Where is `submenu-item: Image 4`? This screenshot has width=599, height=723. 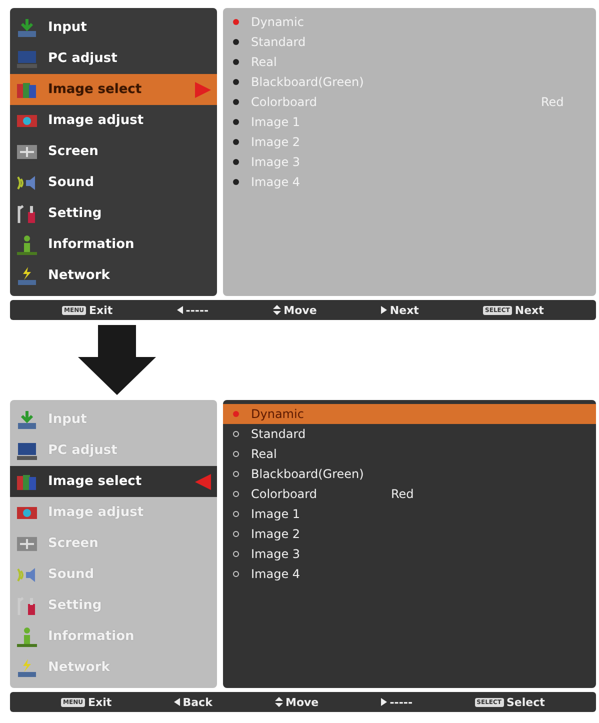
submenu-item: Image 4 is located at coordinates (409, 574).